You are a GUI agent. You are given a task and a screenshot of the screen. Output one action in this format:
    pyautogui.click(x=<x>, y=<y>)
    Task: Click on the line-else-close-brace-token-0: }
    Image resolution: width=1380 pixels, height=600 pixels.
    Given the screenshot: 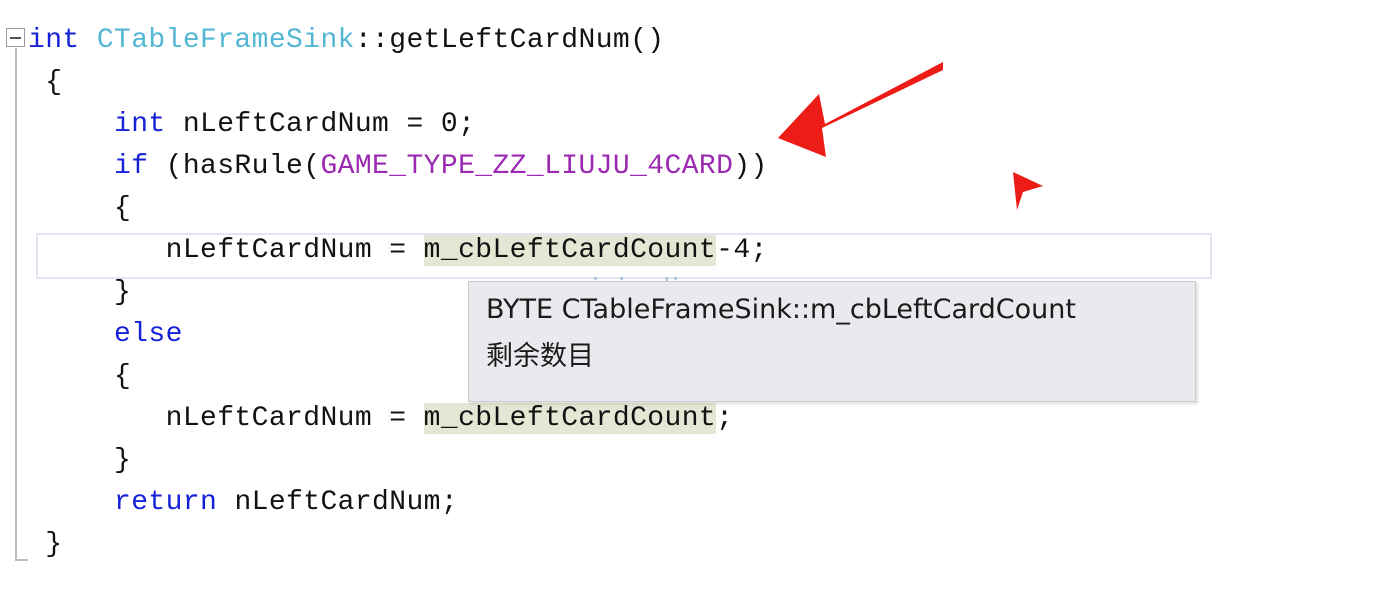 What is the action you would take?
    pyautogui.click(x=80, y=460)
    